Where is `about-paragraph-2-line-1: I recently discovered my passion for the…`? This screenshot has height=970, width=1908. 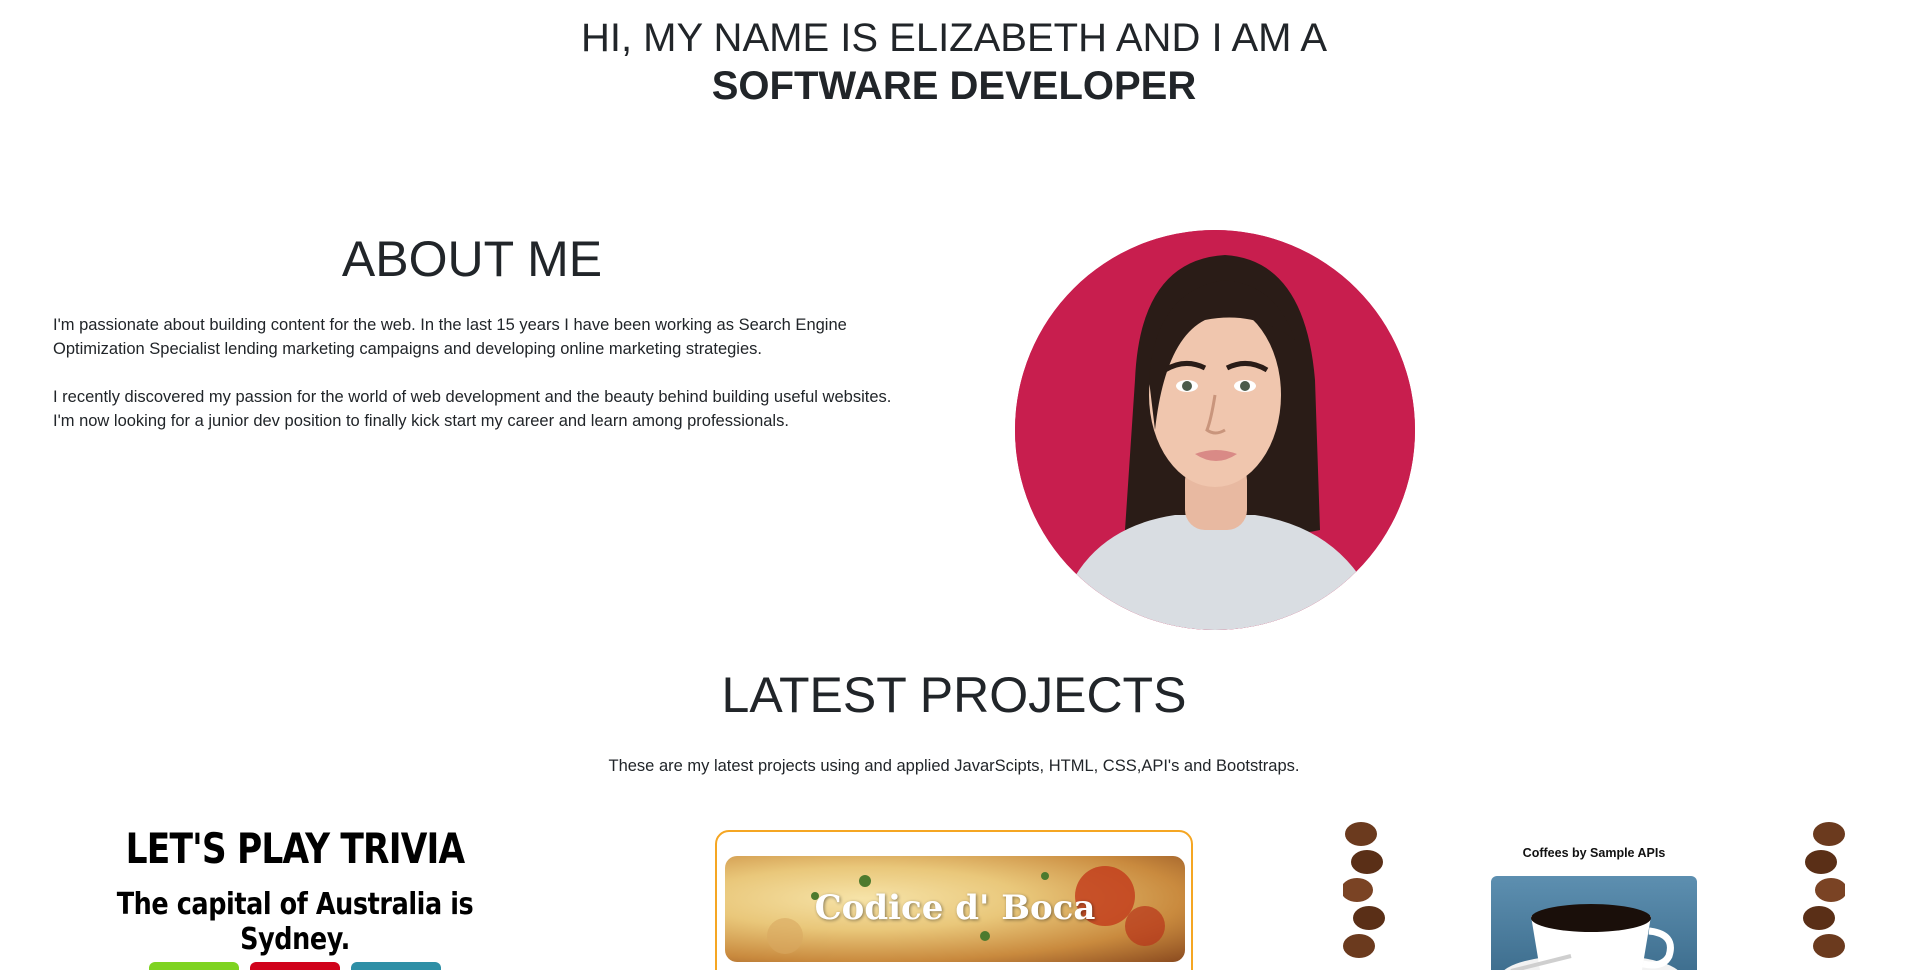
about-paragraph-2-line-1: I recently discovered my passion for the… is located at coordinates (472, 397).